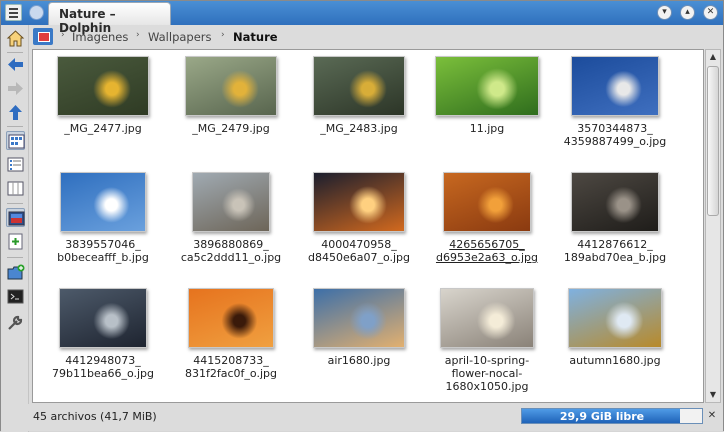 This screenshot has width=724, height=432. Describe the element at coordinates (15, 112) in the screenshot. I see `up-arrow-icon` at that location.